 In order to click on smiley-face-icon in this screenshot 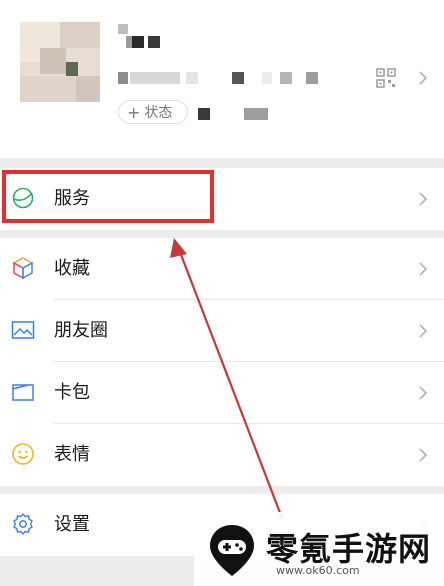, I will do `click(23, 454)`.